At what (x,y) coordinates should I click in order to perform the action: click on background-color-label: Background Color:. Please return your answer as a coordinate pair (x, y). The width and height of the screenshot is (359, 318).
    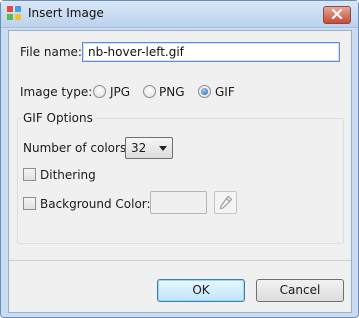
    Looking at the image, I should click on (95, 204).